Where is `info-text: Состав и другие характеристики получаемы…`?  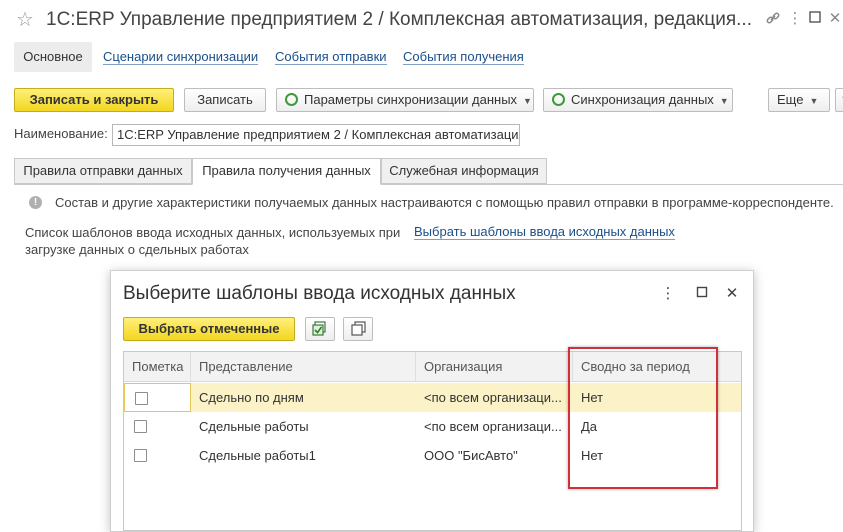 info-text: Состав и другие характеристики получаемы… is located at coordinates (444, 202).